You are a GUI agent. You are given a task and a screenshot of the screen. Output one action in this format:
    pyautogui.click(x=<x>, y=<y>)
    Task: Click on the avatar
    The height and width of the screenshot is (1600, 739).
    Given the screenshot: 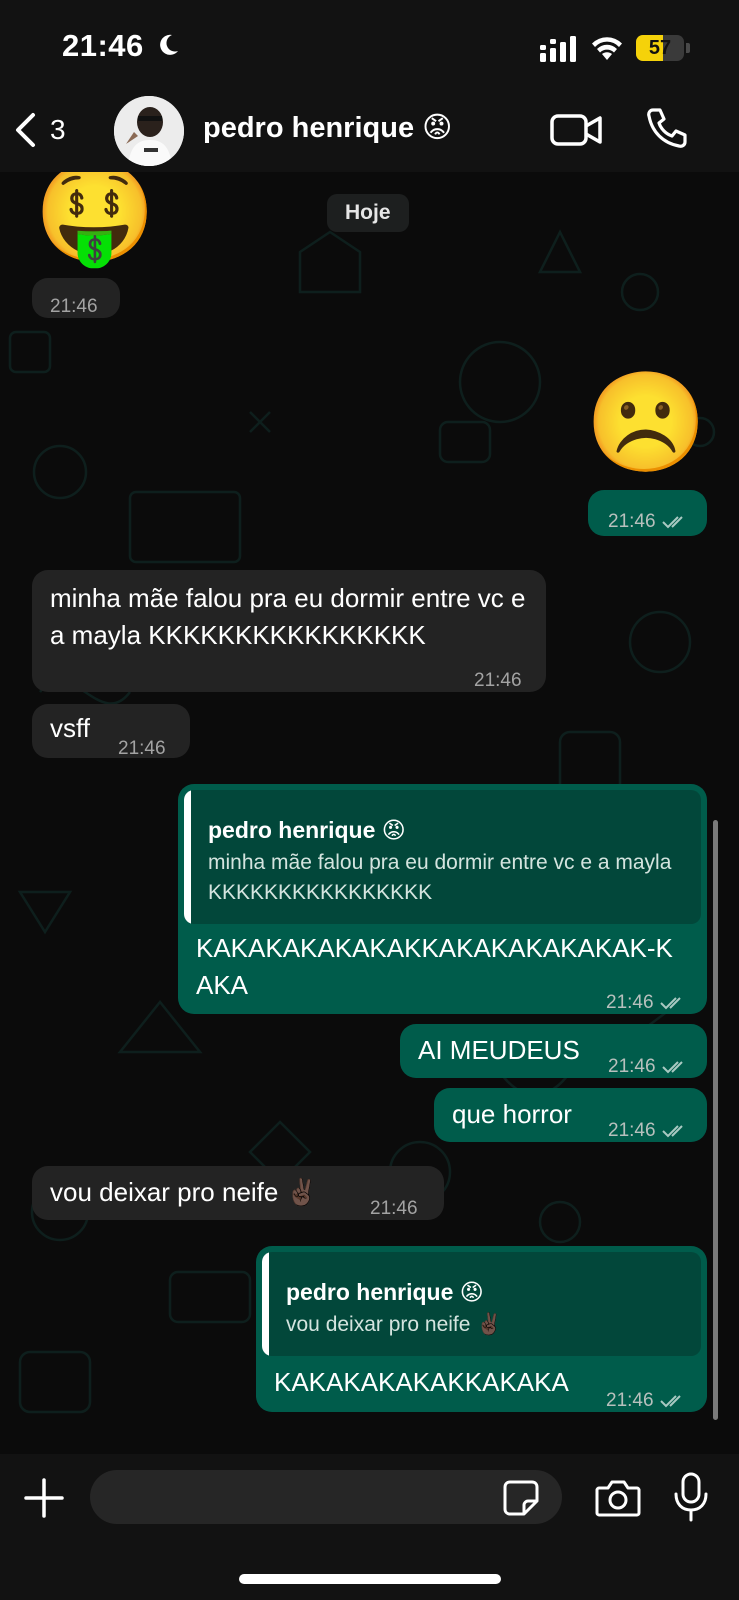 What is the action you would take?
    pyautogui.click(x=149, y=131)
    